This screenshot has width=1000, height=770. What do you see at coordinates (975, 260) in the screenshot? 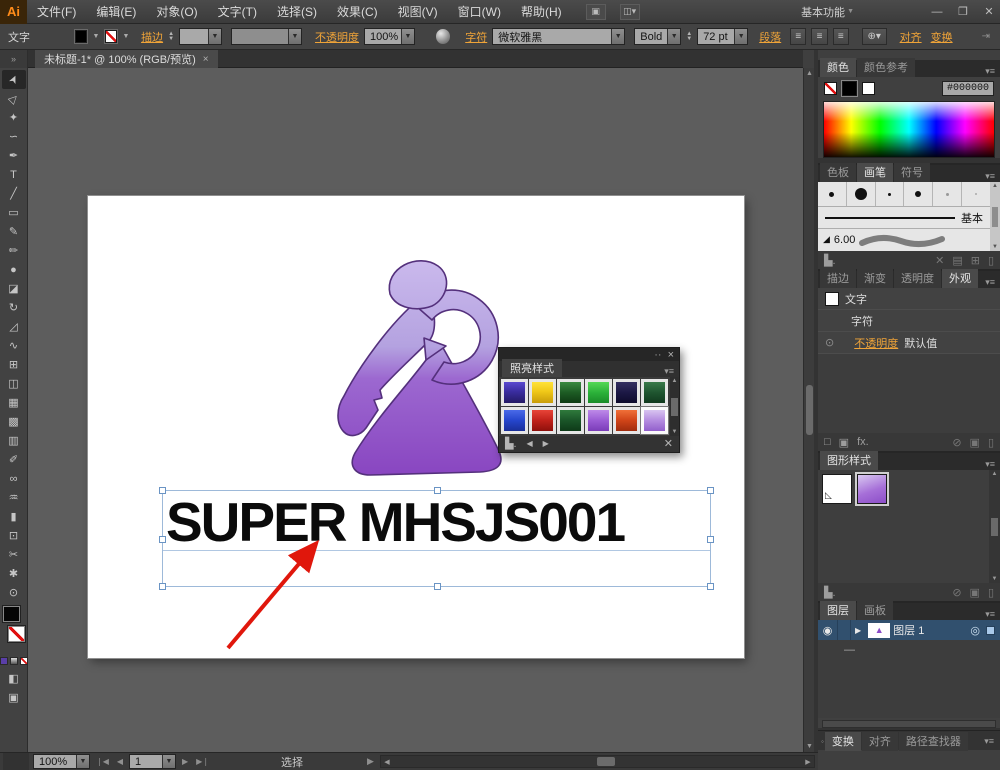
I see `new-brush-icon: ⊞` at bounding box center [975, 260].